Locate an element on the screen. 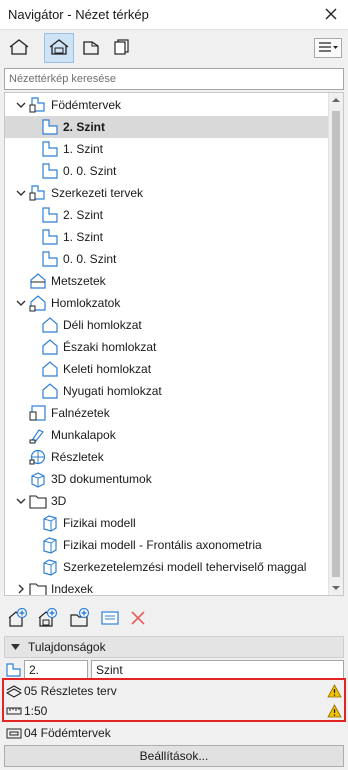 The width and height of the screenshot is (348, 770). menu-icon is located at coordinates (328, 48).